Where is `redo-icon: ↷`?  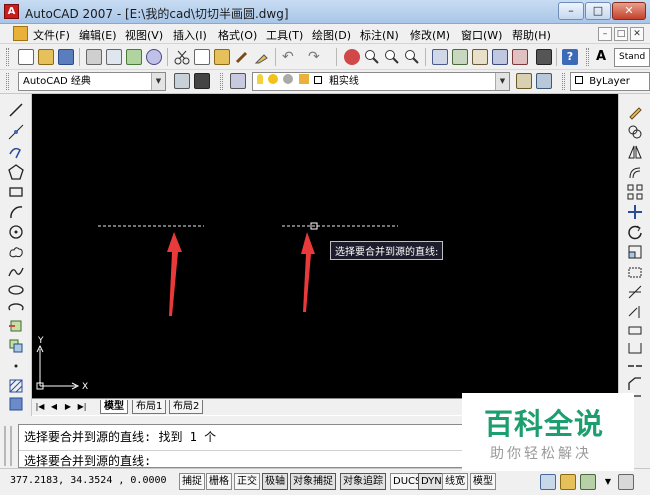 redo-icon: ↷ is located at coordinates (316, 57).